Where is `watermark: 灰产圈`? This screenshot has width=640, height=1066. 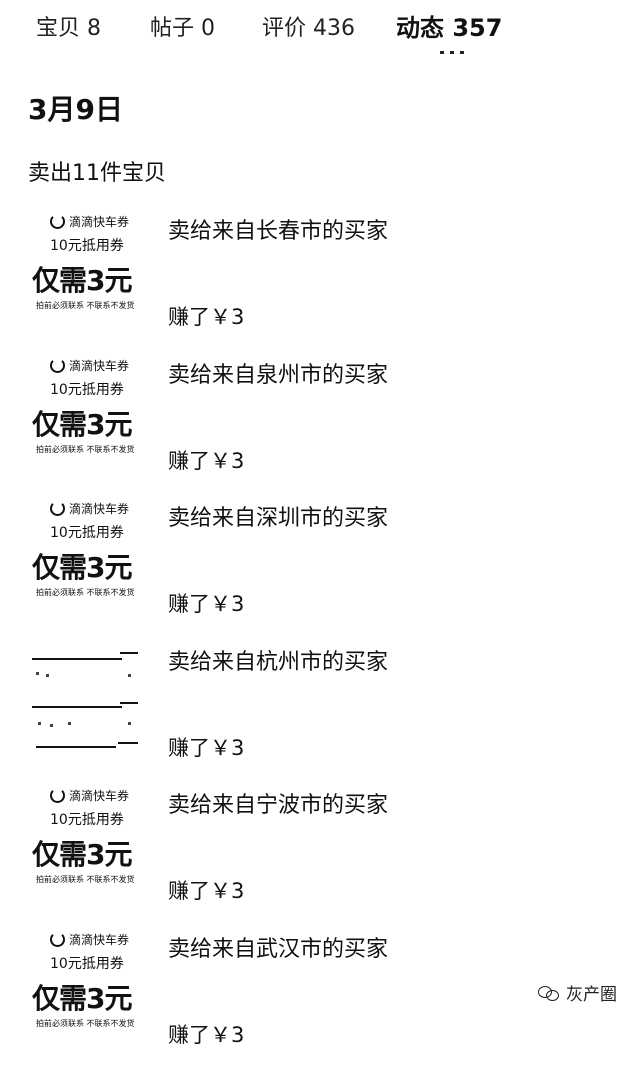 watermark: 灰产圈 is located at coordinates (577, 992).